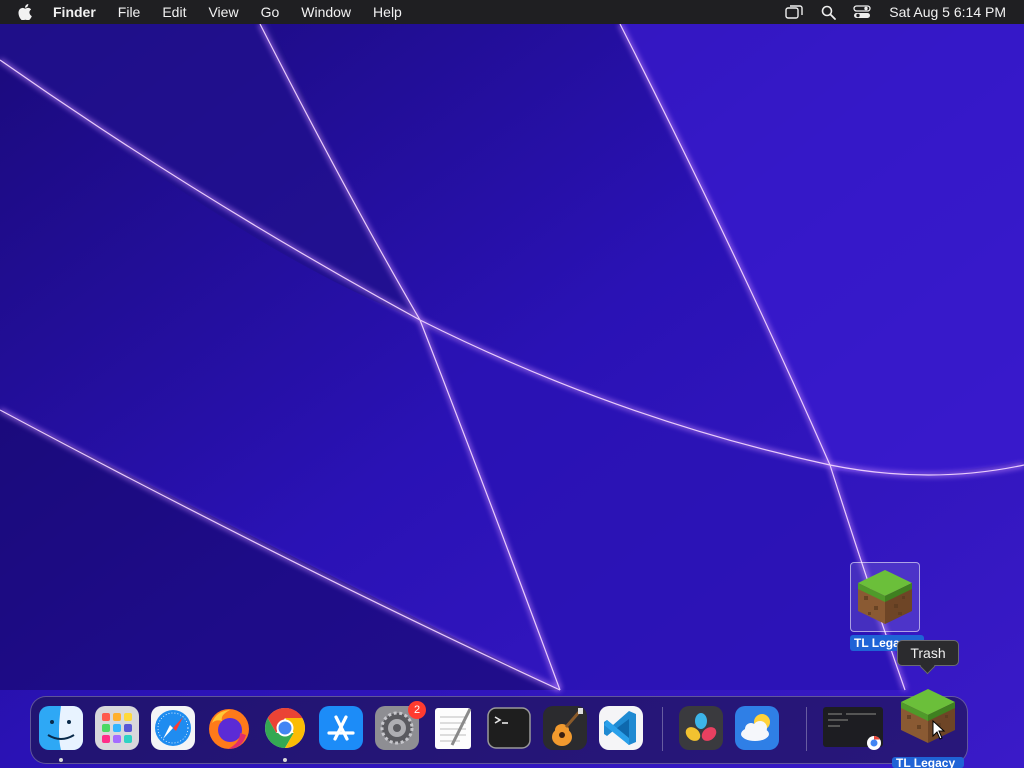 This screenshot has height=768, width=1024. What do you see at coordinates (270, 12) in the screenshot?
I see `menu-go: Go` at bounding box center [270, 12].